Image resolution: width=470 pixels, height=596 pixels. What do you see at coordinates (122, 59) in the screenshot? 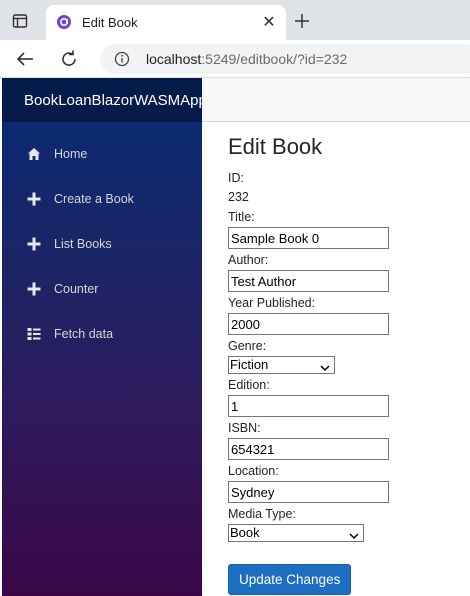
I see `site-info-icon` at bounding box center [122, 59].